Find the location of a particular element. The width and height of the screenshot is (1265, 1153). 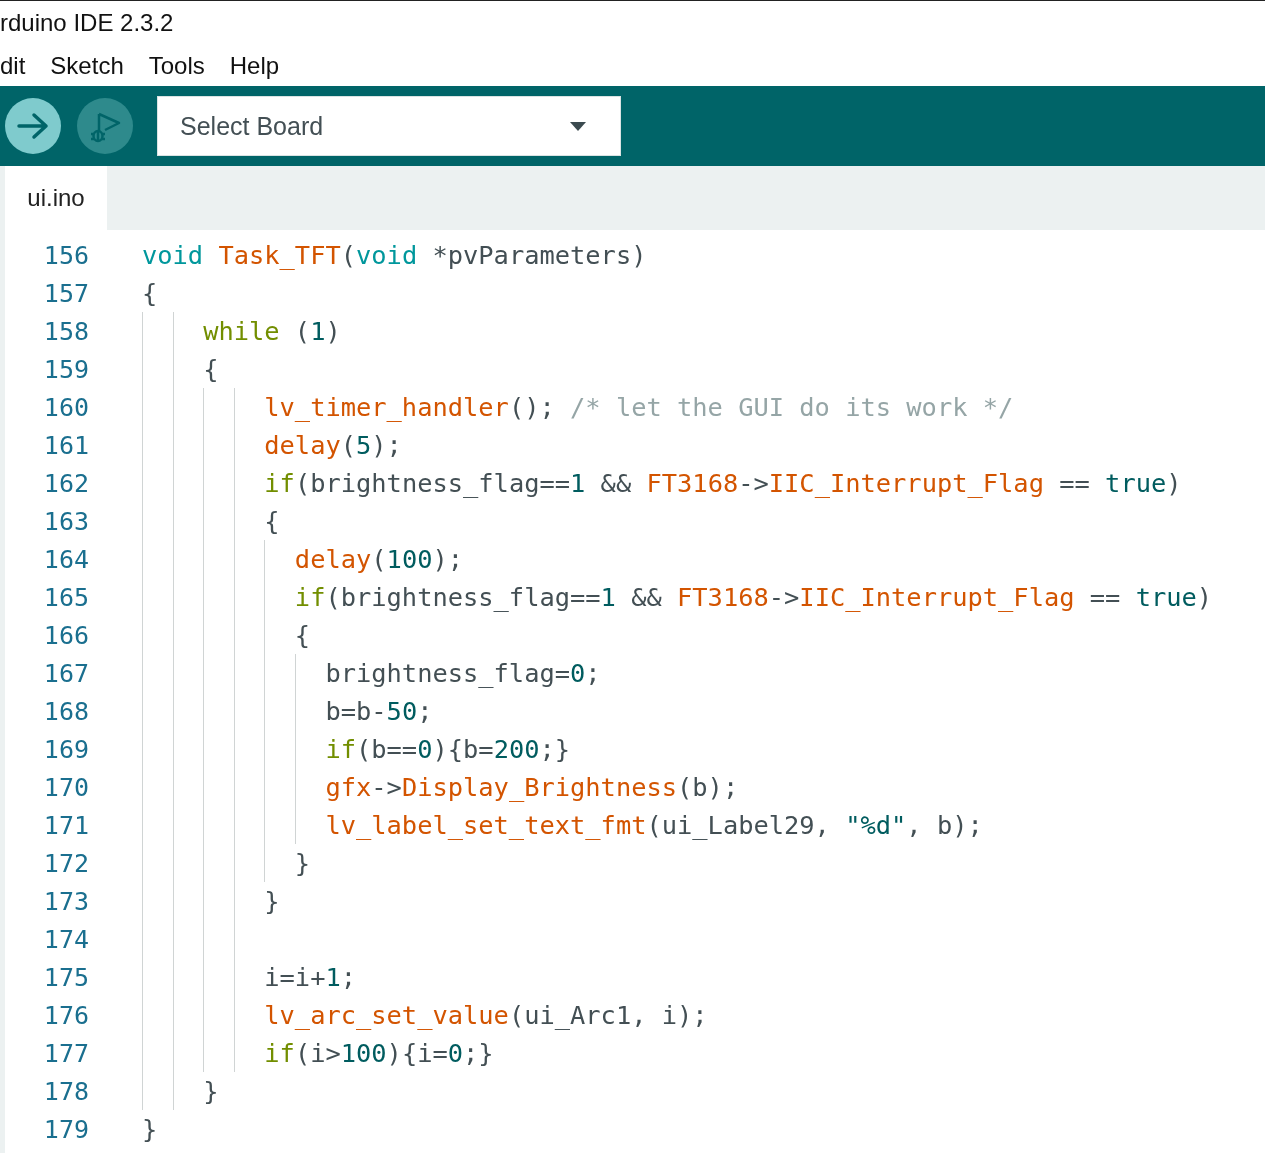

file-tab: ui.ino is located at coordinates (56, 198).